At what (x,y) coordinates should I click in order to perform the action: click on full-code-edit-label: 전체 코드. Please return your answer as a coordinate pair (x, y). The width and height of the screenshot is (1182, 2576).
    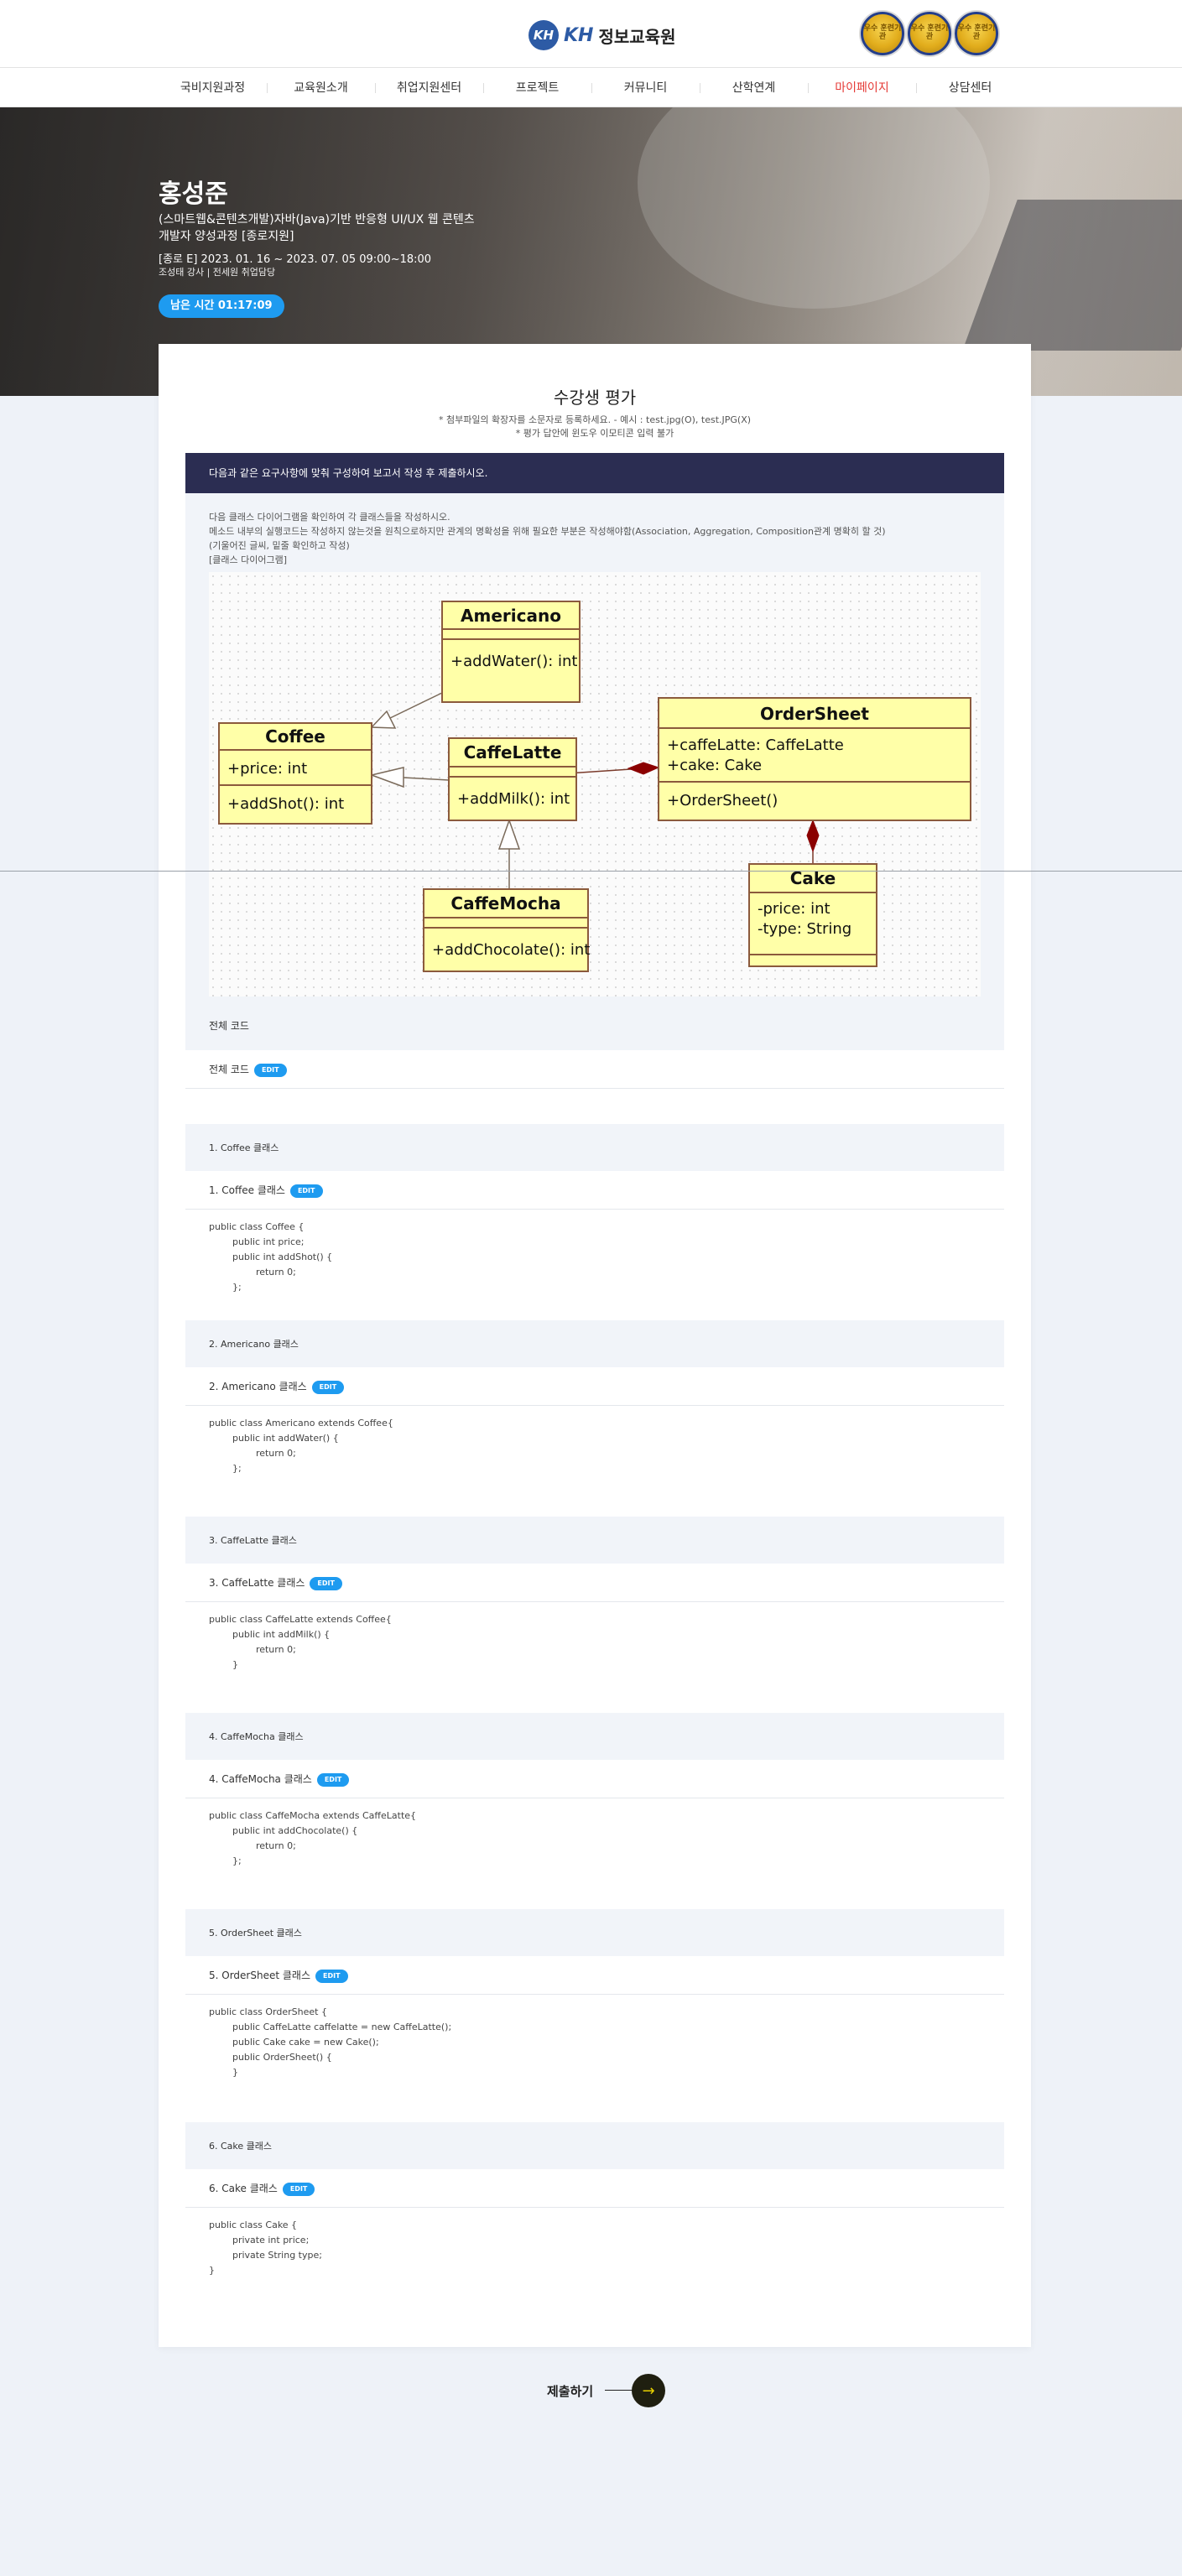
    Looking at the image, I should click on (229, 1069).